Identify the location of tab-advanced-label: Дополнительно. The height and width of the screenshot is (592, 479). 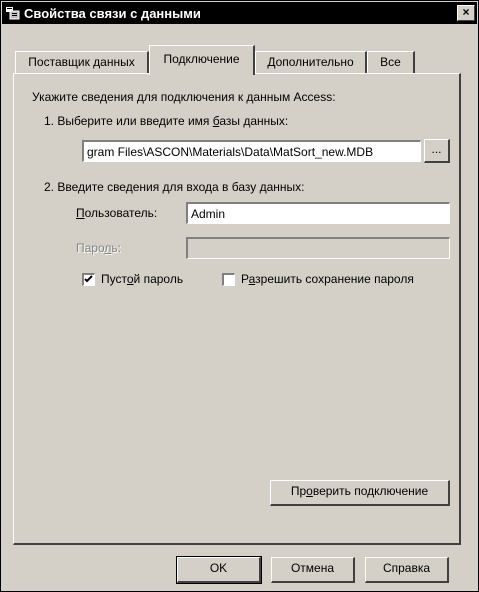
(310, 62).